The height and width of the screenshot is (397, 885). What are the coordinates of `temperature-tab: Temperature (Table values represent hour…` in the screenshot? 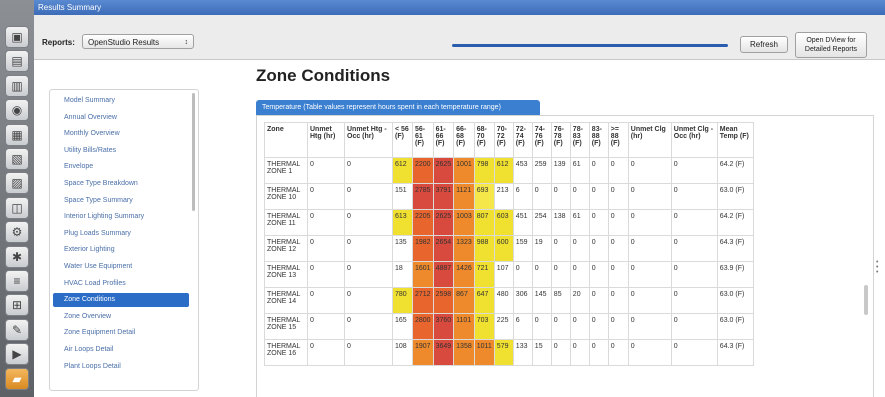 It's located at (398, 107).